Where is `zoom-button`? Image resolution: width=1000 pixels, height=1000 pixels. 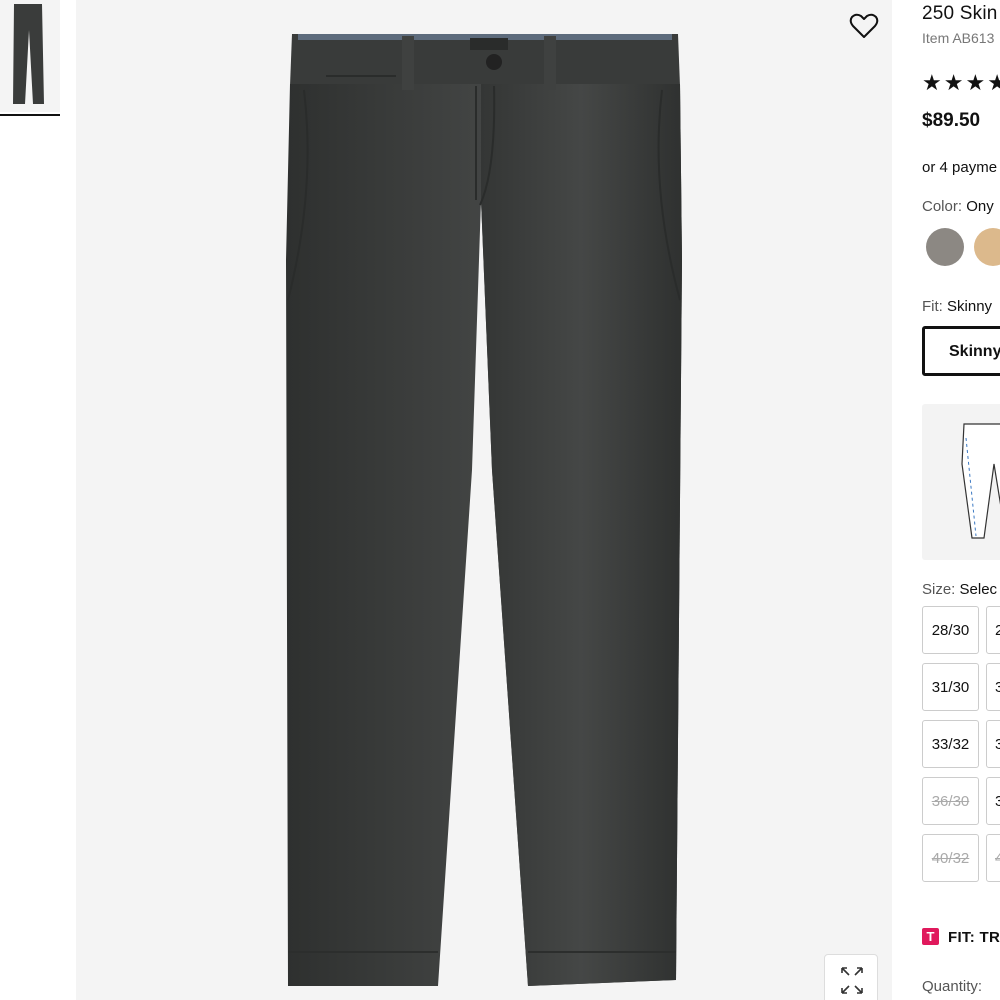
zoom-button is located at coordinates (851, 977).